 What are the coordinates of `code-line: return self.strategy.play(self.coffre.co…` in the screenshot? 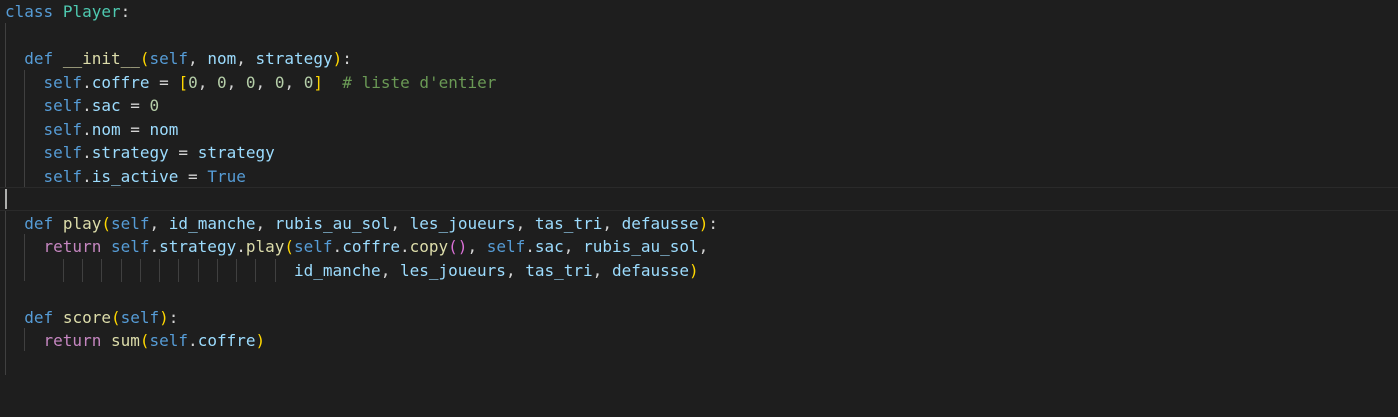 It's located at (376, 246).